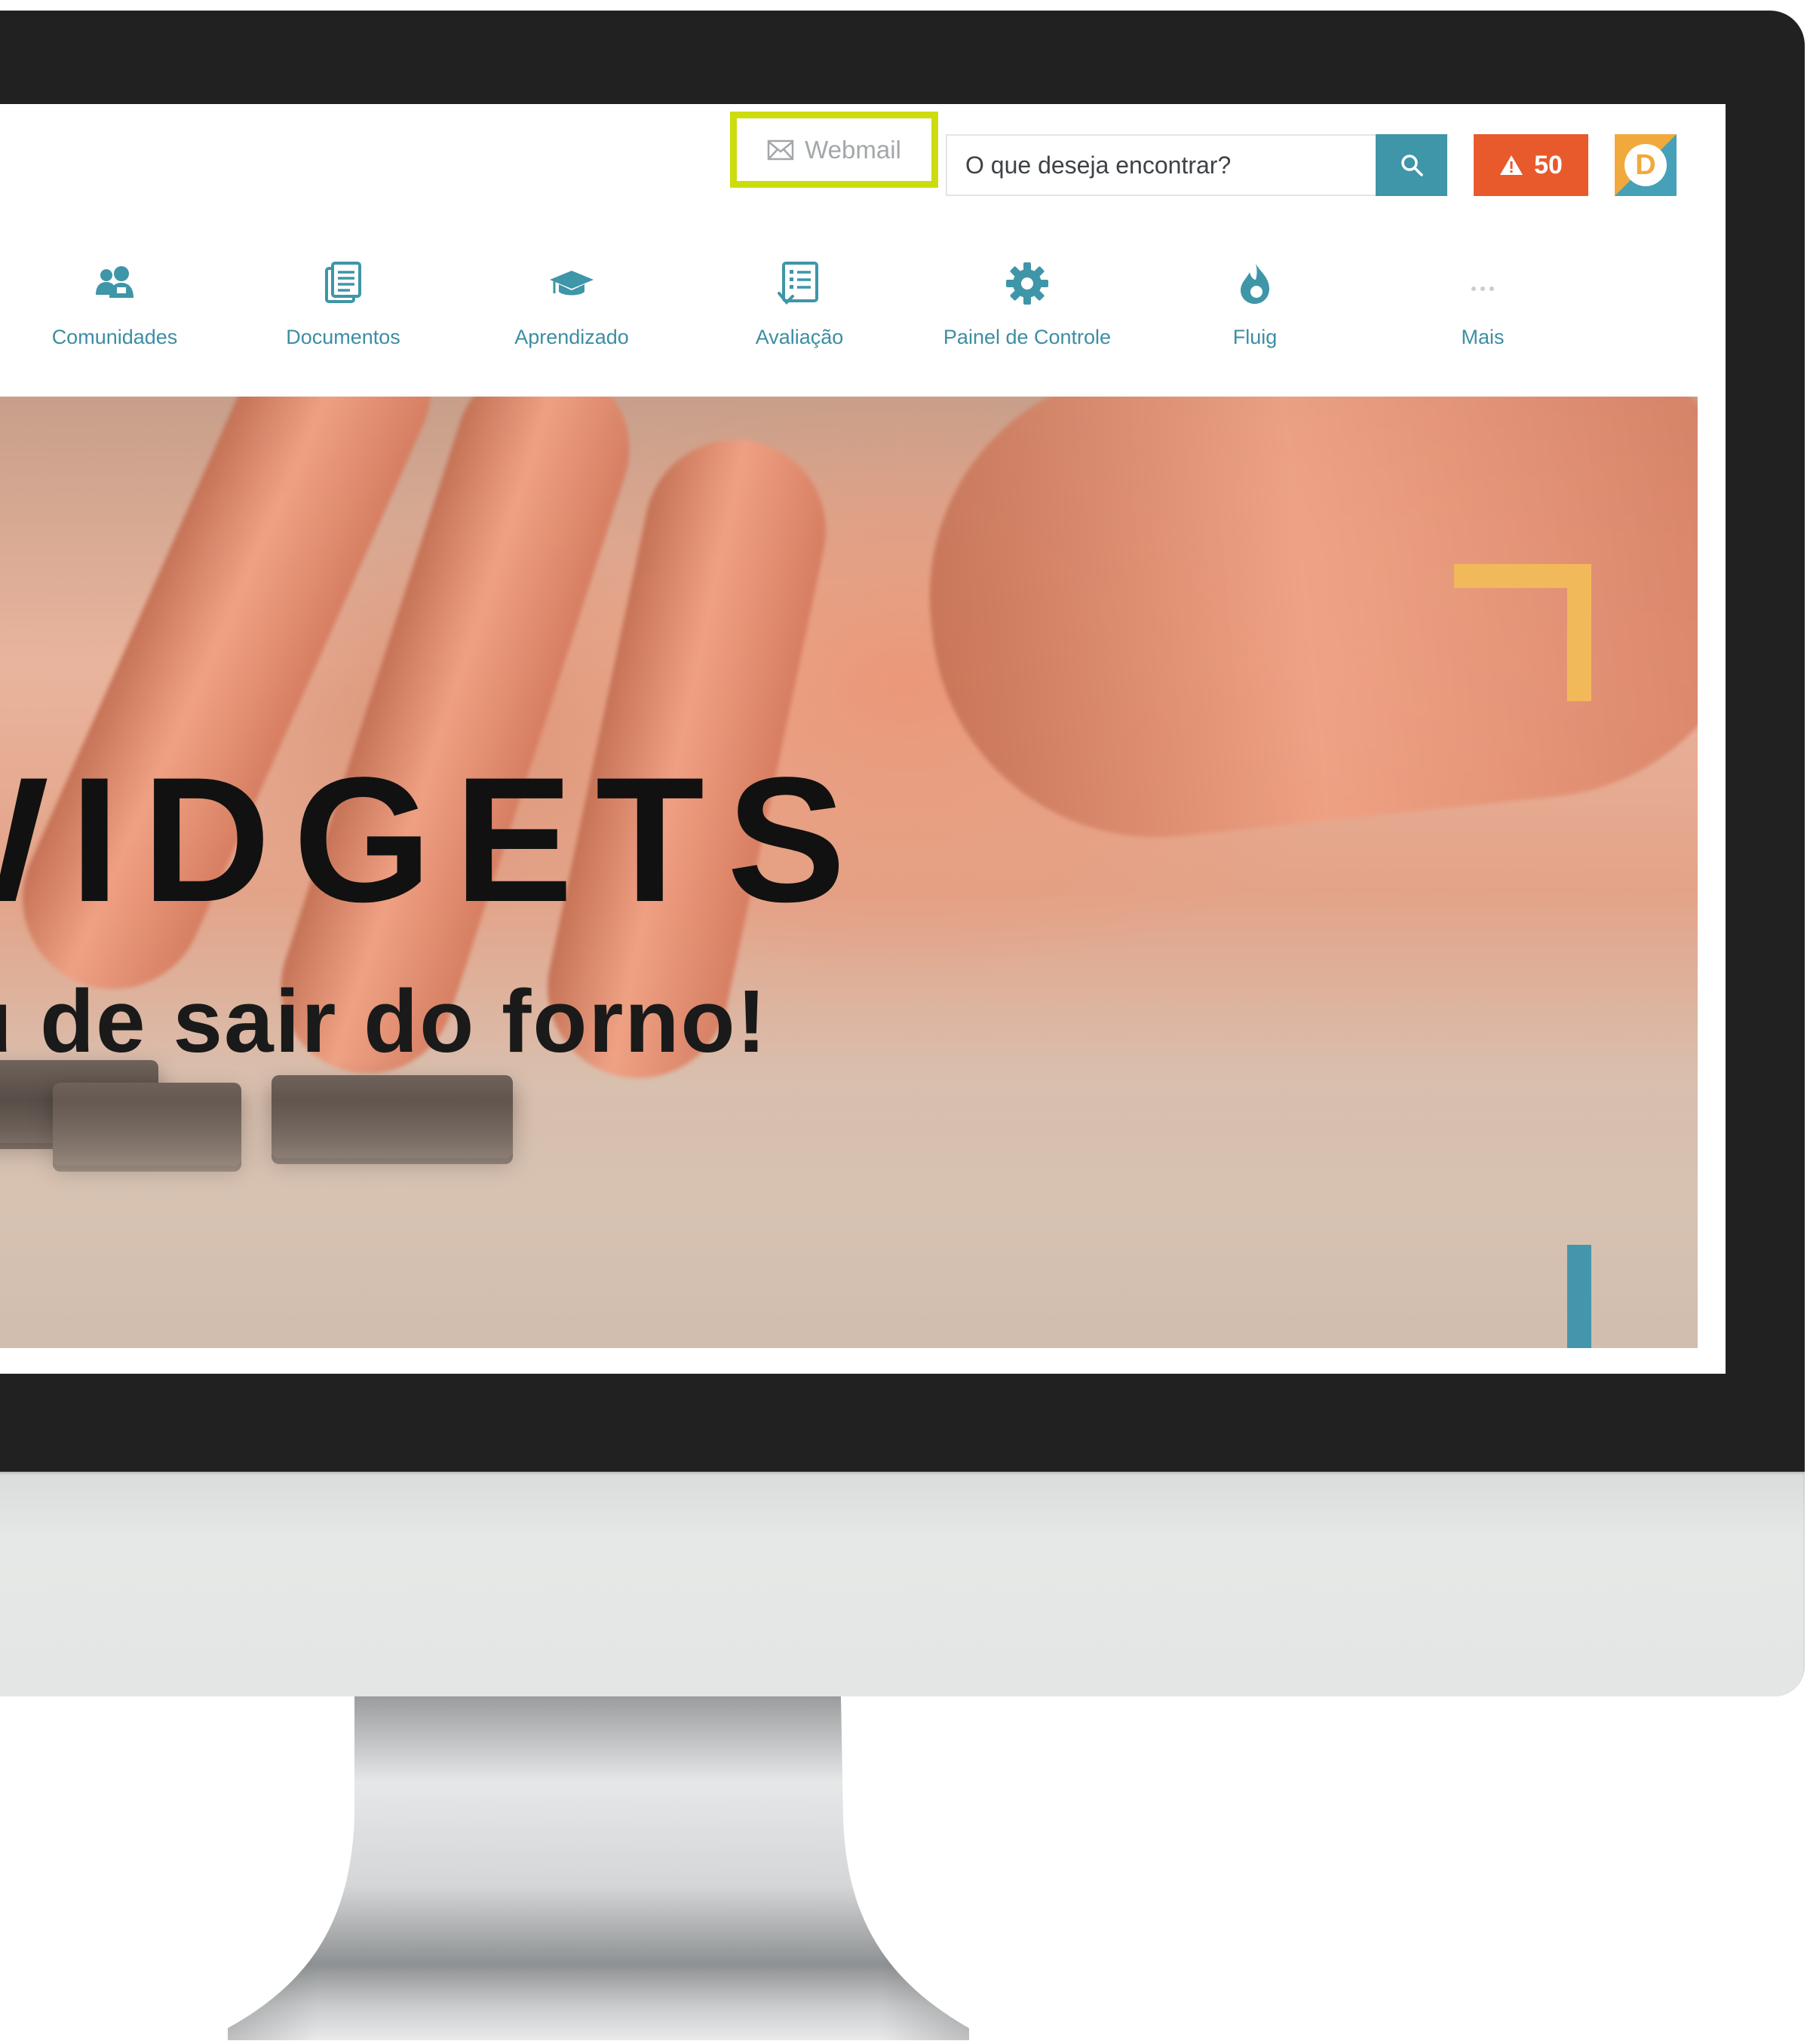  Describe the element at coordinates (799, 307) in the screenshot. I see `nav-item-avaliacao: Avaliação` at that location.